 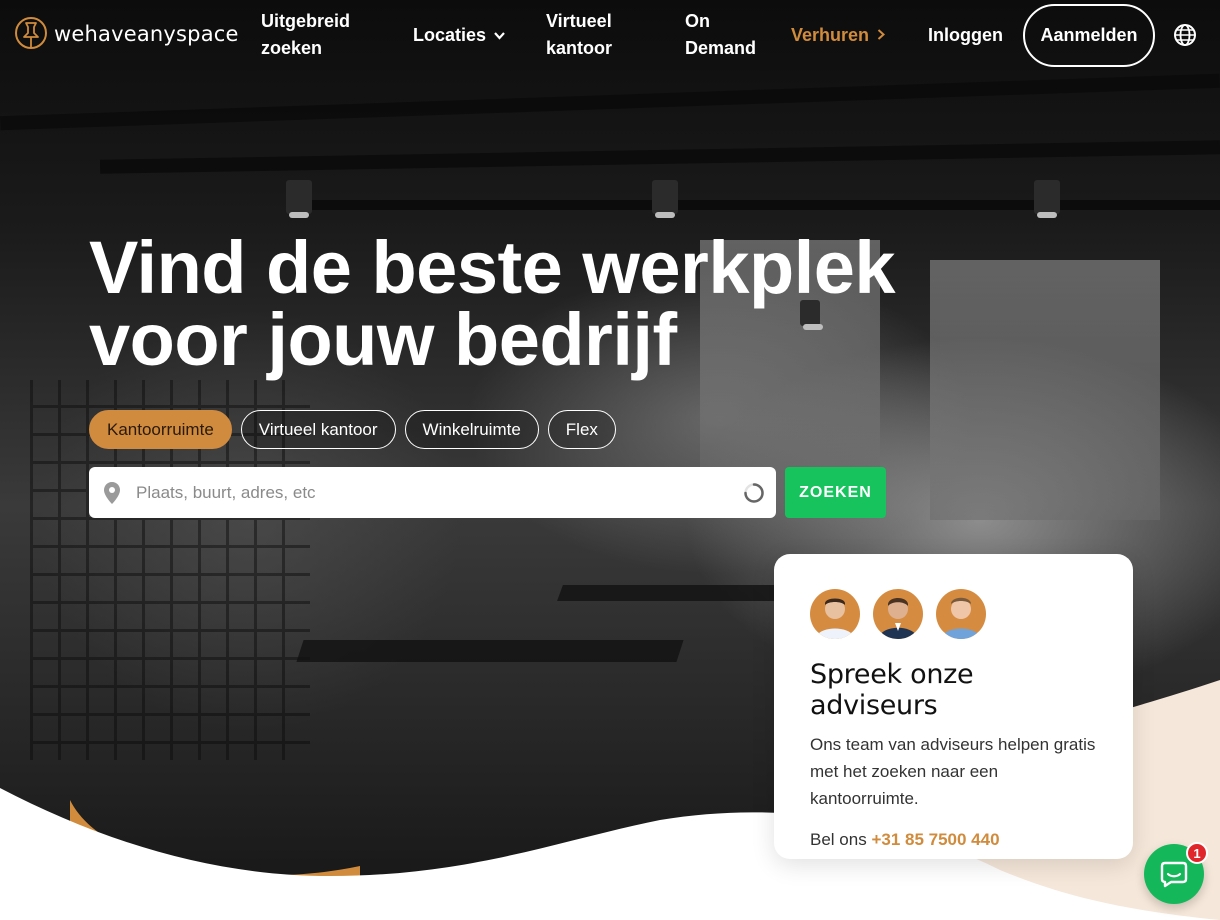 What do you see at coordinates (160, 429) in the screenshot?
I see `pill-office-space: Kantoorruimte` at bounding box center [160, 429].